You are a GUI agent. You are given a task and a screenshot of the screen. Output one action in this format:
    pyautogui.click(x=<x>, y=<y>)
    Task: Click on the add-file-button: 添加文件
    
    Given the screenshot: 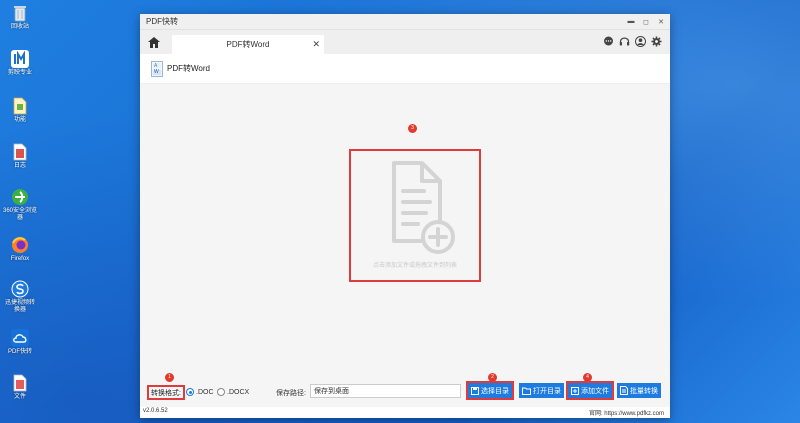 What is the action you would take?
    pyautogui.click(x=590, y=390)
    